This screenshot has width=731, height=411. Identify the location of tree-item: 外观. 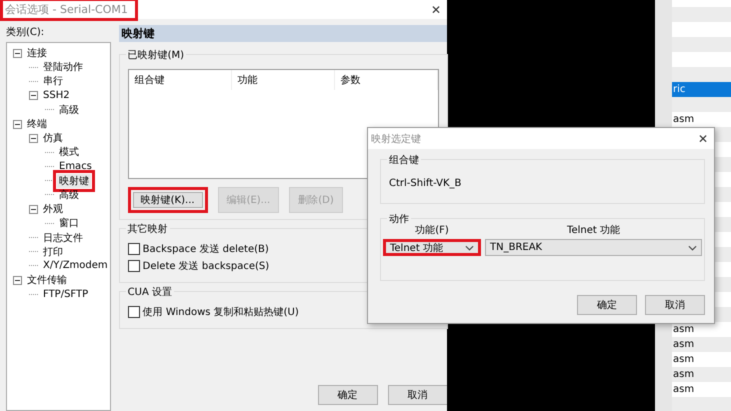
(53, 209).